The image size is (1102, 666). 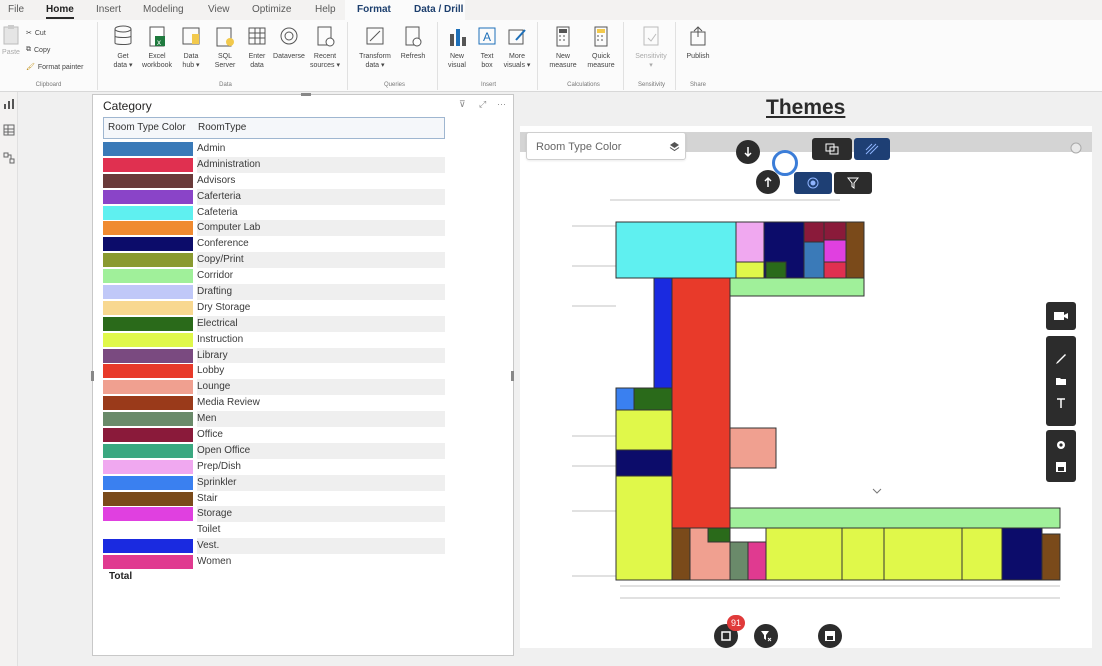 I want to click on new-measure-button: New measure, so click(x=563, y=47).